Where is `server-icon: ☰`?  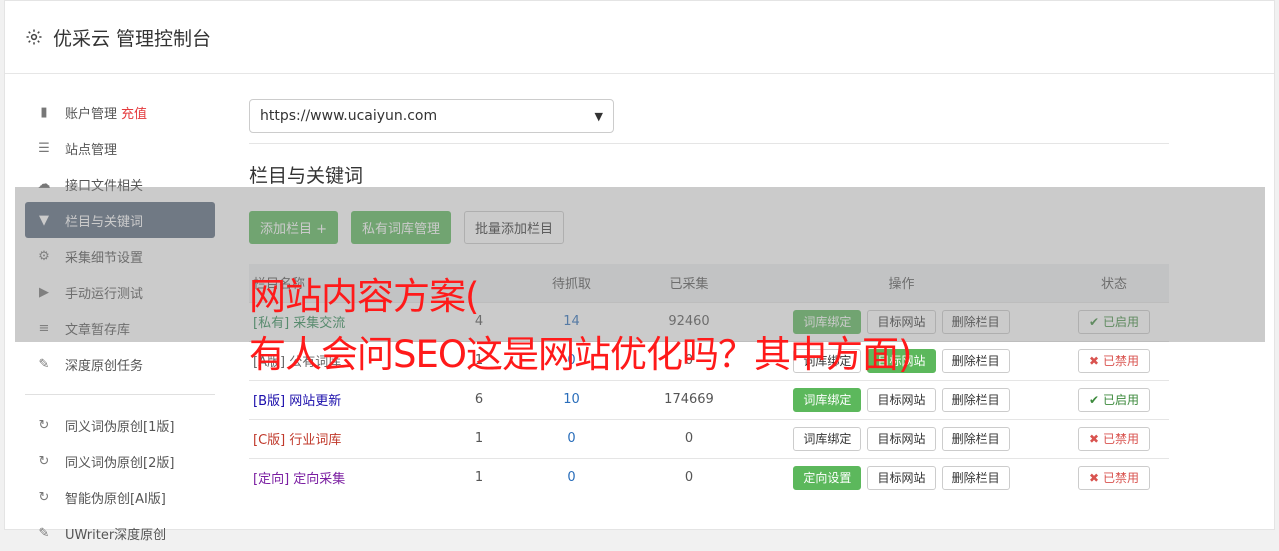 server-icon: ☰ is located at coordinates (44, 148).